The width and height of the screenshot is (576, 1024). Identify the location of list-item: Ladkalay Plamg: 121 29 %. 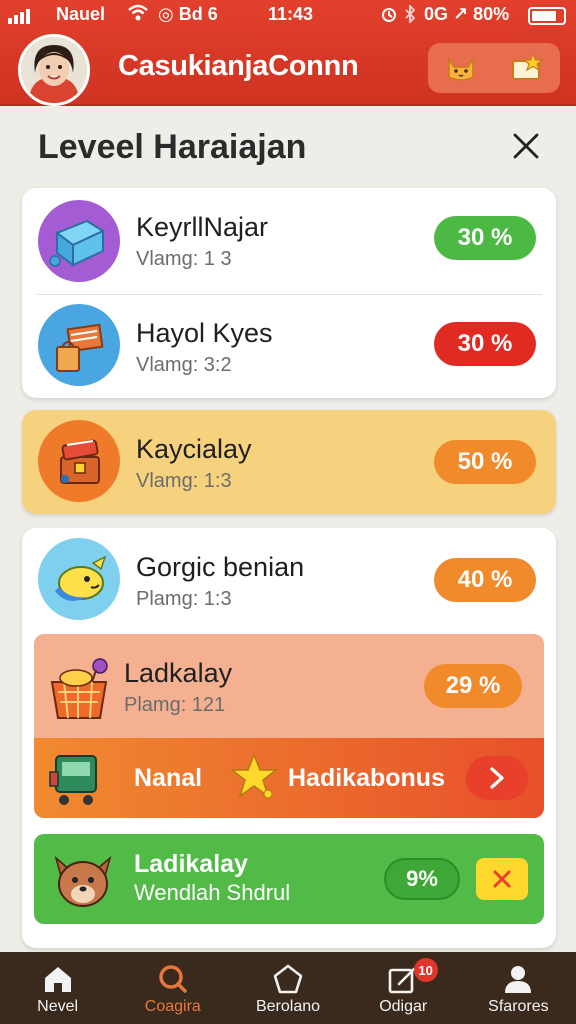
(289, 688).